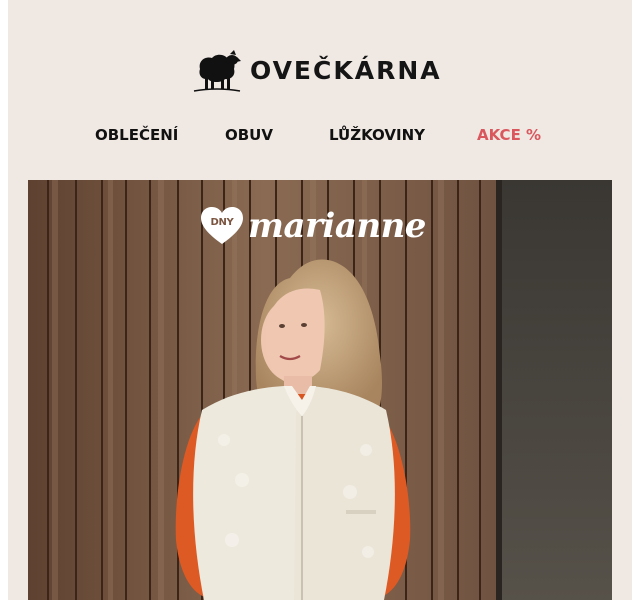 The width and height of the screenshot is (640, 600). What do you see at coordinates (337, 226) in the screenshot?
I see `badge-wordmark: marianne` at bounding box center [337, 226].